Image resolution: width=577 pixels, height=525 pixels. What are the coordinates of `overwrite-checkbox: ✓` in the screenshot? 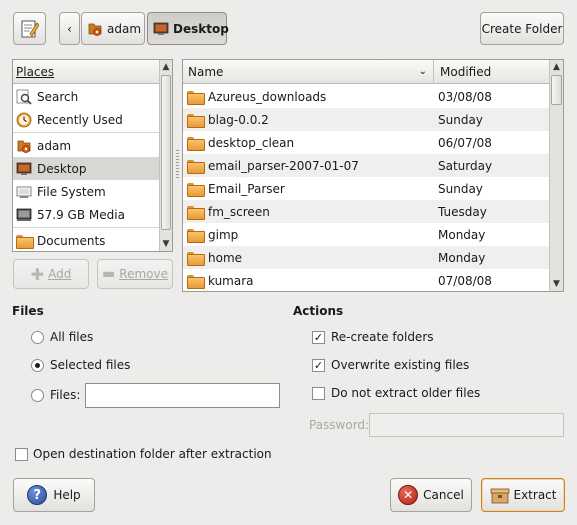 It's located at (318, 365).